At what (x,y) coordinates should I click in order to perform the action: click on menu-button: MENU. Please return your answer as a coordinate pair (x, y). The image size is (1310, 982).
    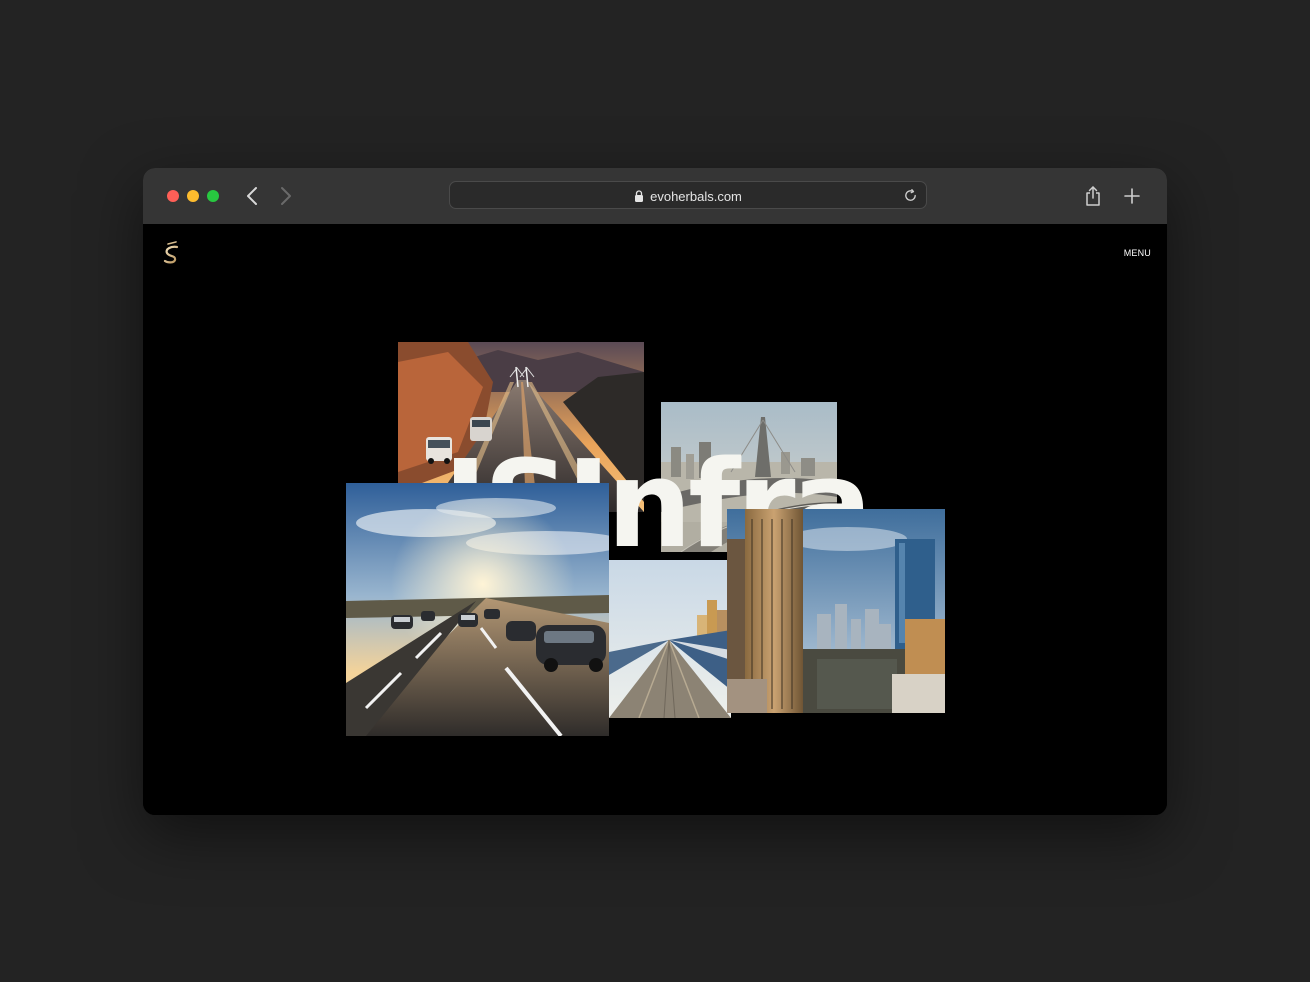
    Looking at the image, I should click on (1137, 253).